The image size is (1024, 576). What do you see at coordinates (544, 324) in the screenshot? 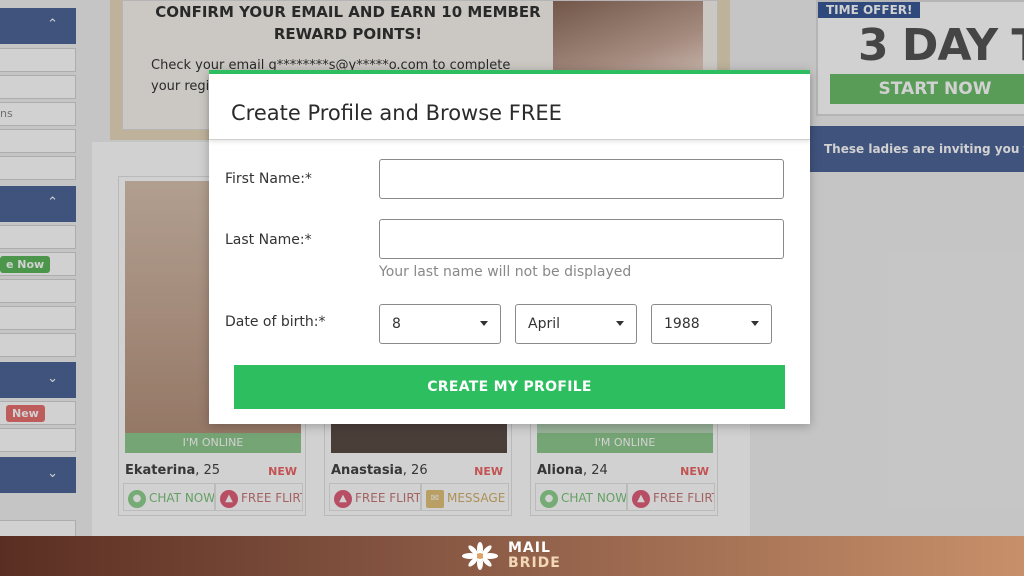
I see `dob-month-value: April` at bounding box center [544, 324].